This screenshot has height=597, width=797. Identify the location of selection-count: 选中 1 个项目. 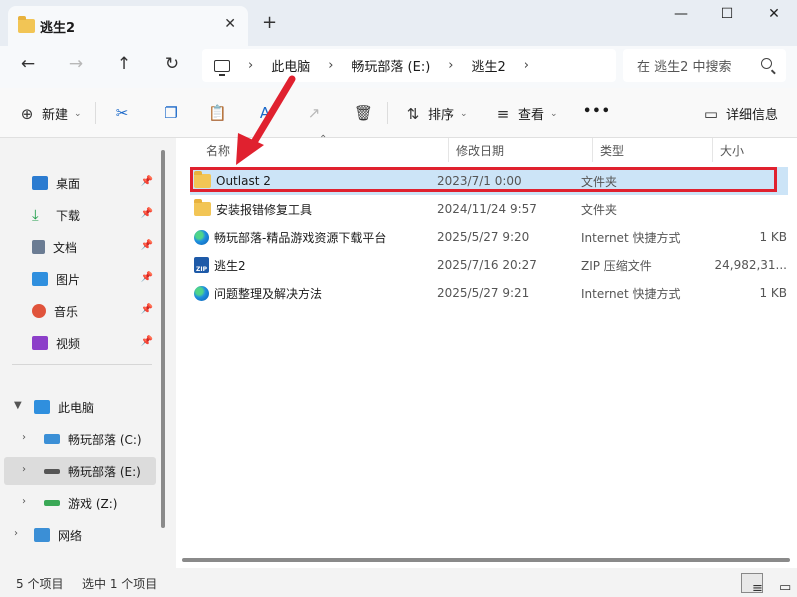
(120, 584).